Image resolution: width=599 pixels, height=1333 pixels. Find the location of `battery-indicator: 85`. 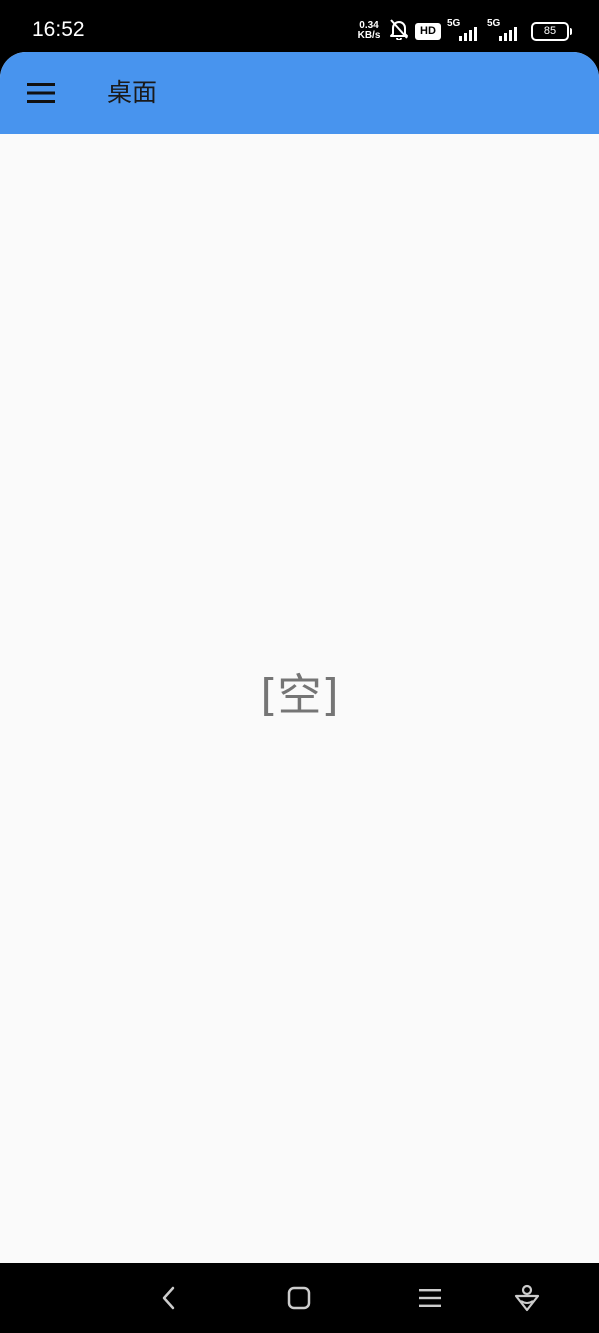

battery-indicator: 85 is located at coordinates (551, 31).